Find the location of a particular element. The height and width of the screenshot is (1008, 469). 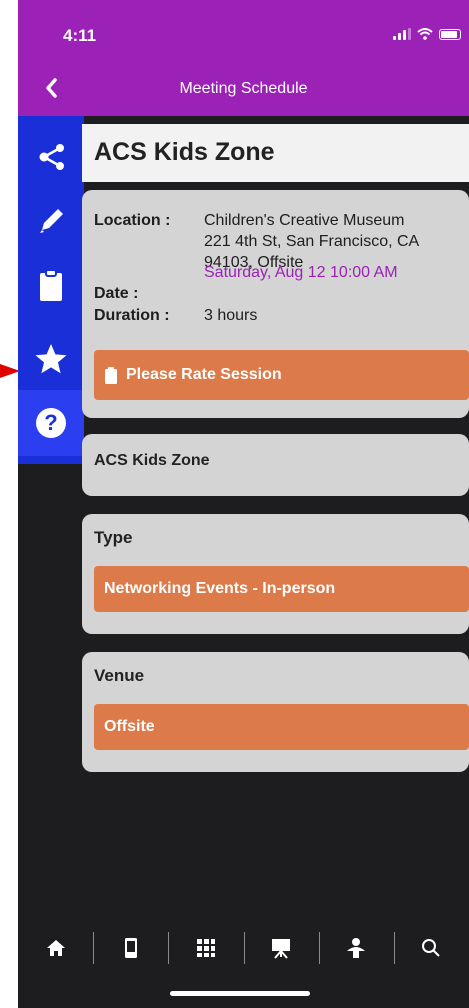

type-tag-button: Networking Events - In-person is located at coordinates (281, 589).